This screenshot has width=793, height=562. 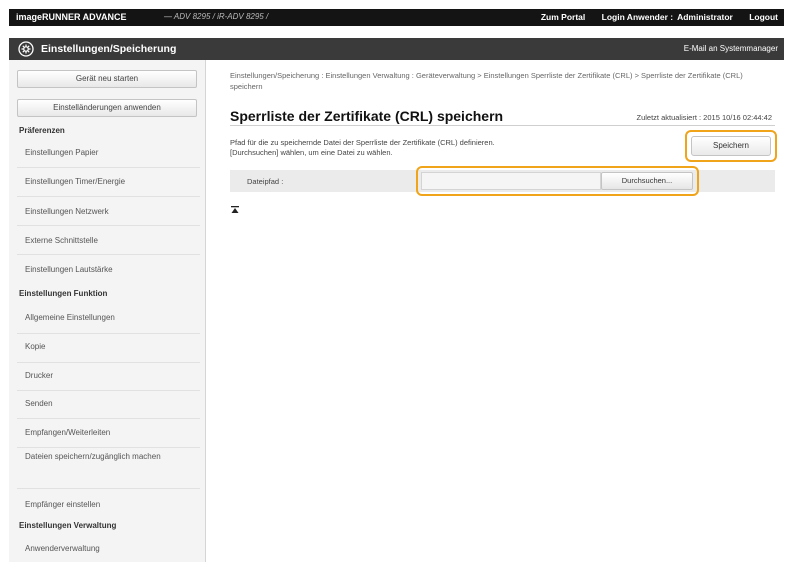 I want to click on mail-sysadmin-link: E-Mail an Systemmanager, so click(x=731, y=48).